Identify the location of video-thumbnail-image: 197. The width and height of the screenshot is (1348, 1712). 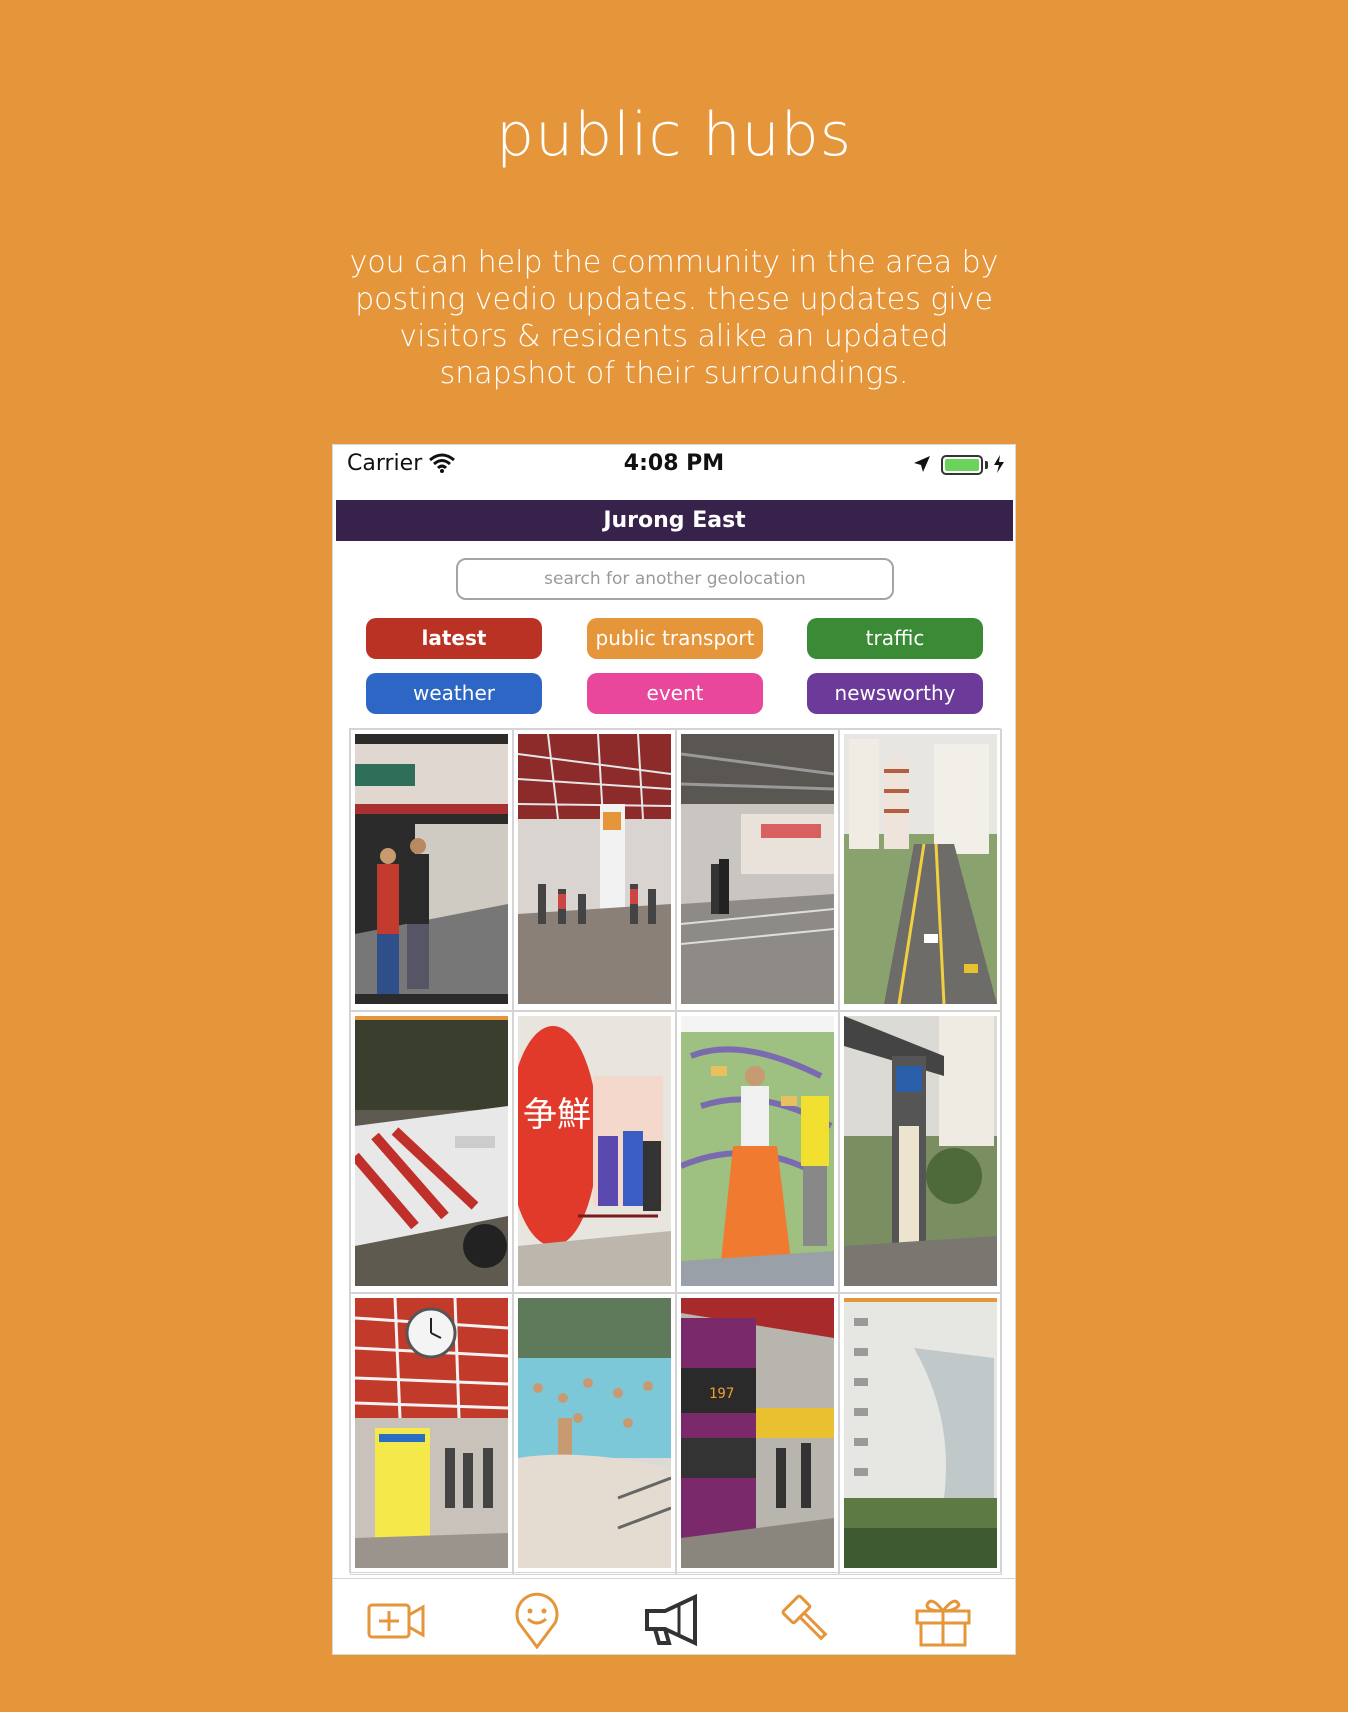
(757, 1433).